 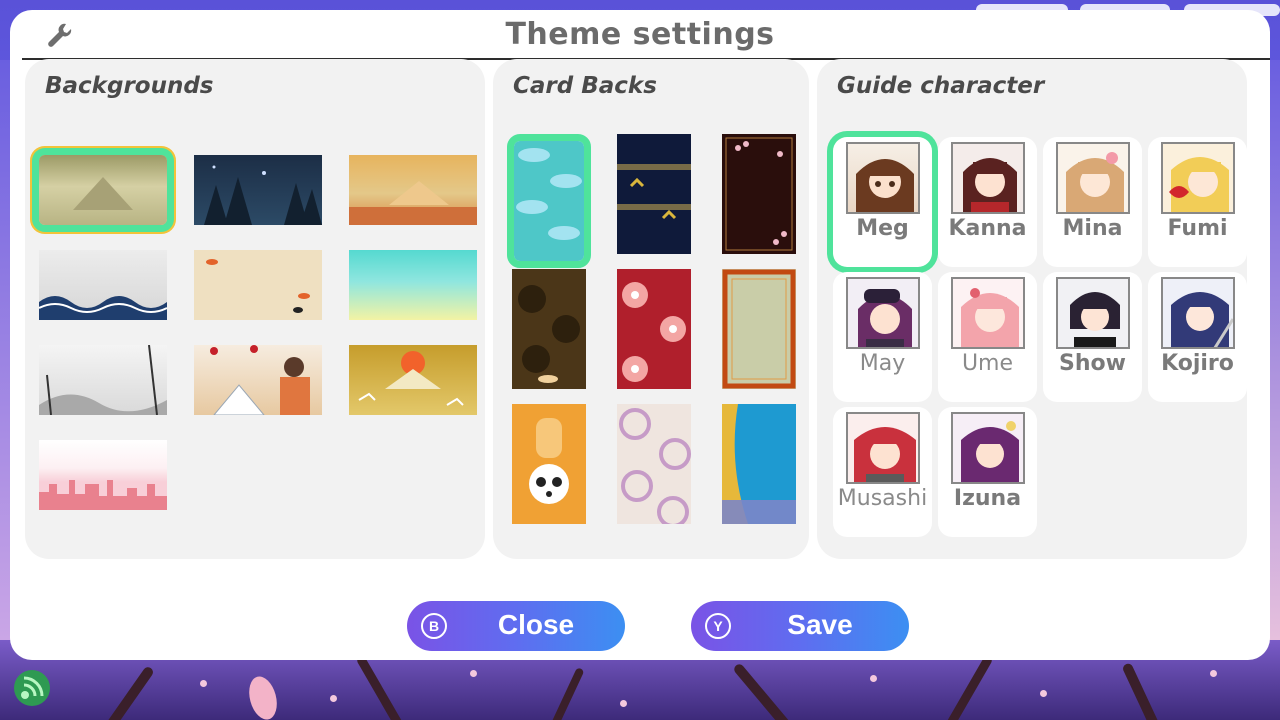 I want to click on card-back-option-red-sakura, so click(x=654, y=329).